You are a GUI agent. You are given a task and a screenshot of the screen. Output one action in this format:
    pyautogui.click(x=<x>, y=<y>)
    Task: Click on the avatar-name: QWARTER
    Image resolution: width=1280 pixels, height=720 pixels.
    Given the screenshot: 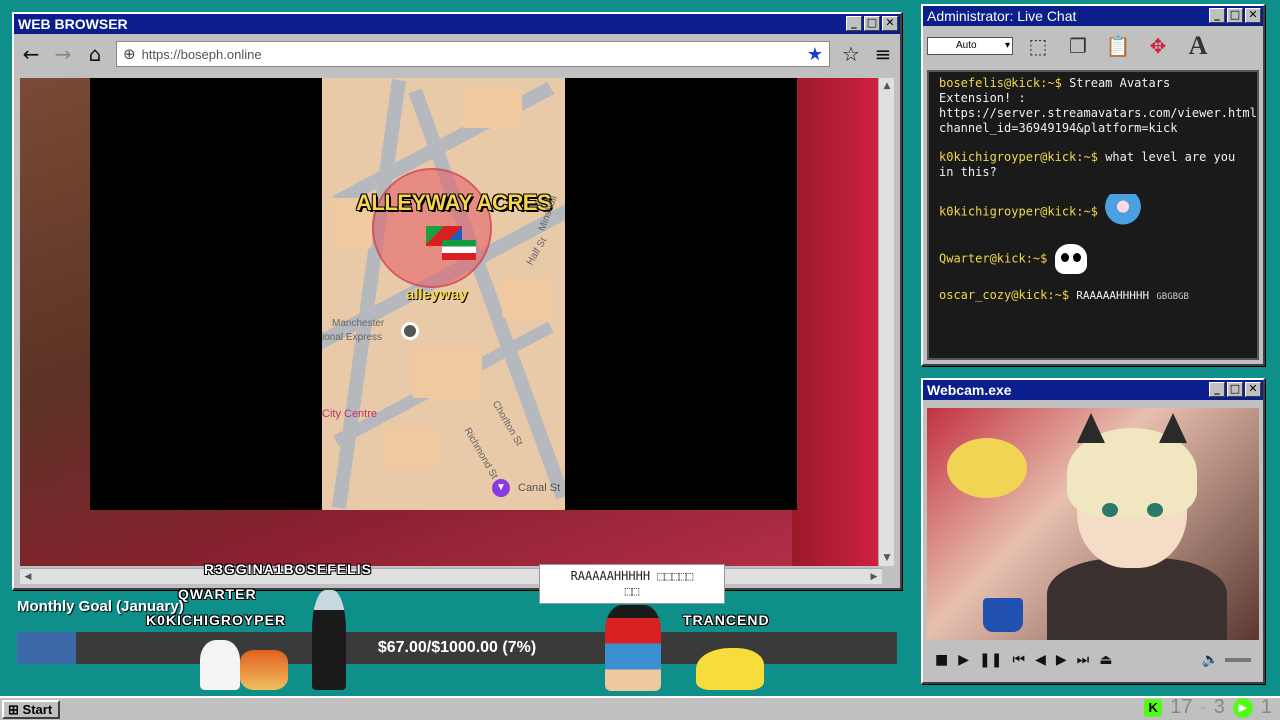 What is the action you would take?
    pyautogui.click(x=217, y=594)
    